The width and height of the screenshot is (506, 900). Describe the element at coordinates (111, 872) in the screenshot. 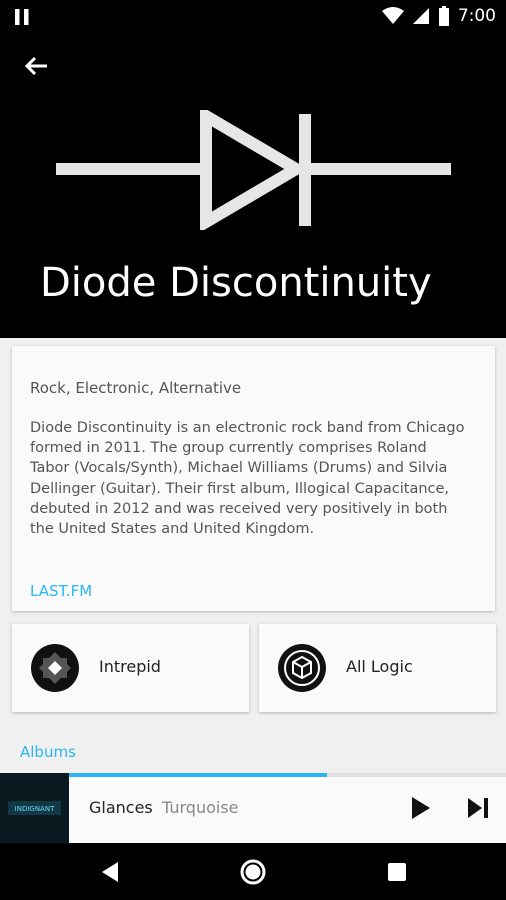

I see `nav-back-icon` at that location.